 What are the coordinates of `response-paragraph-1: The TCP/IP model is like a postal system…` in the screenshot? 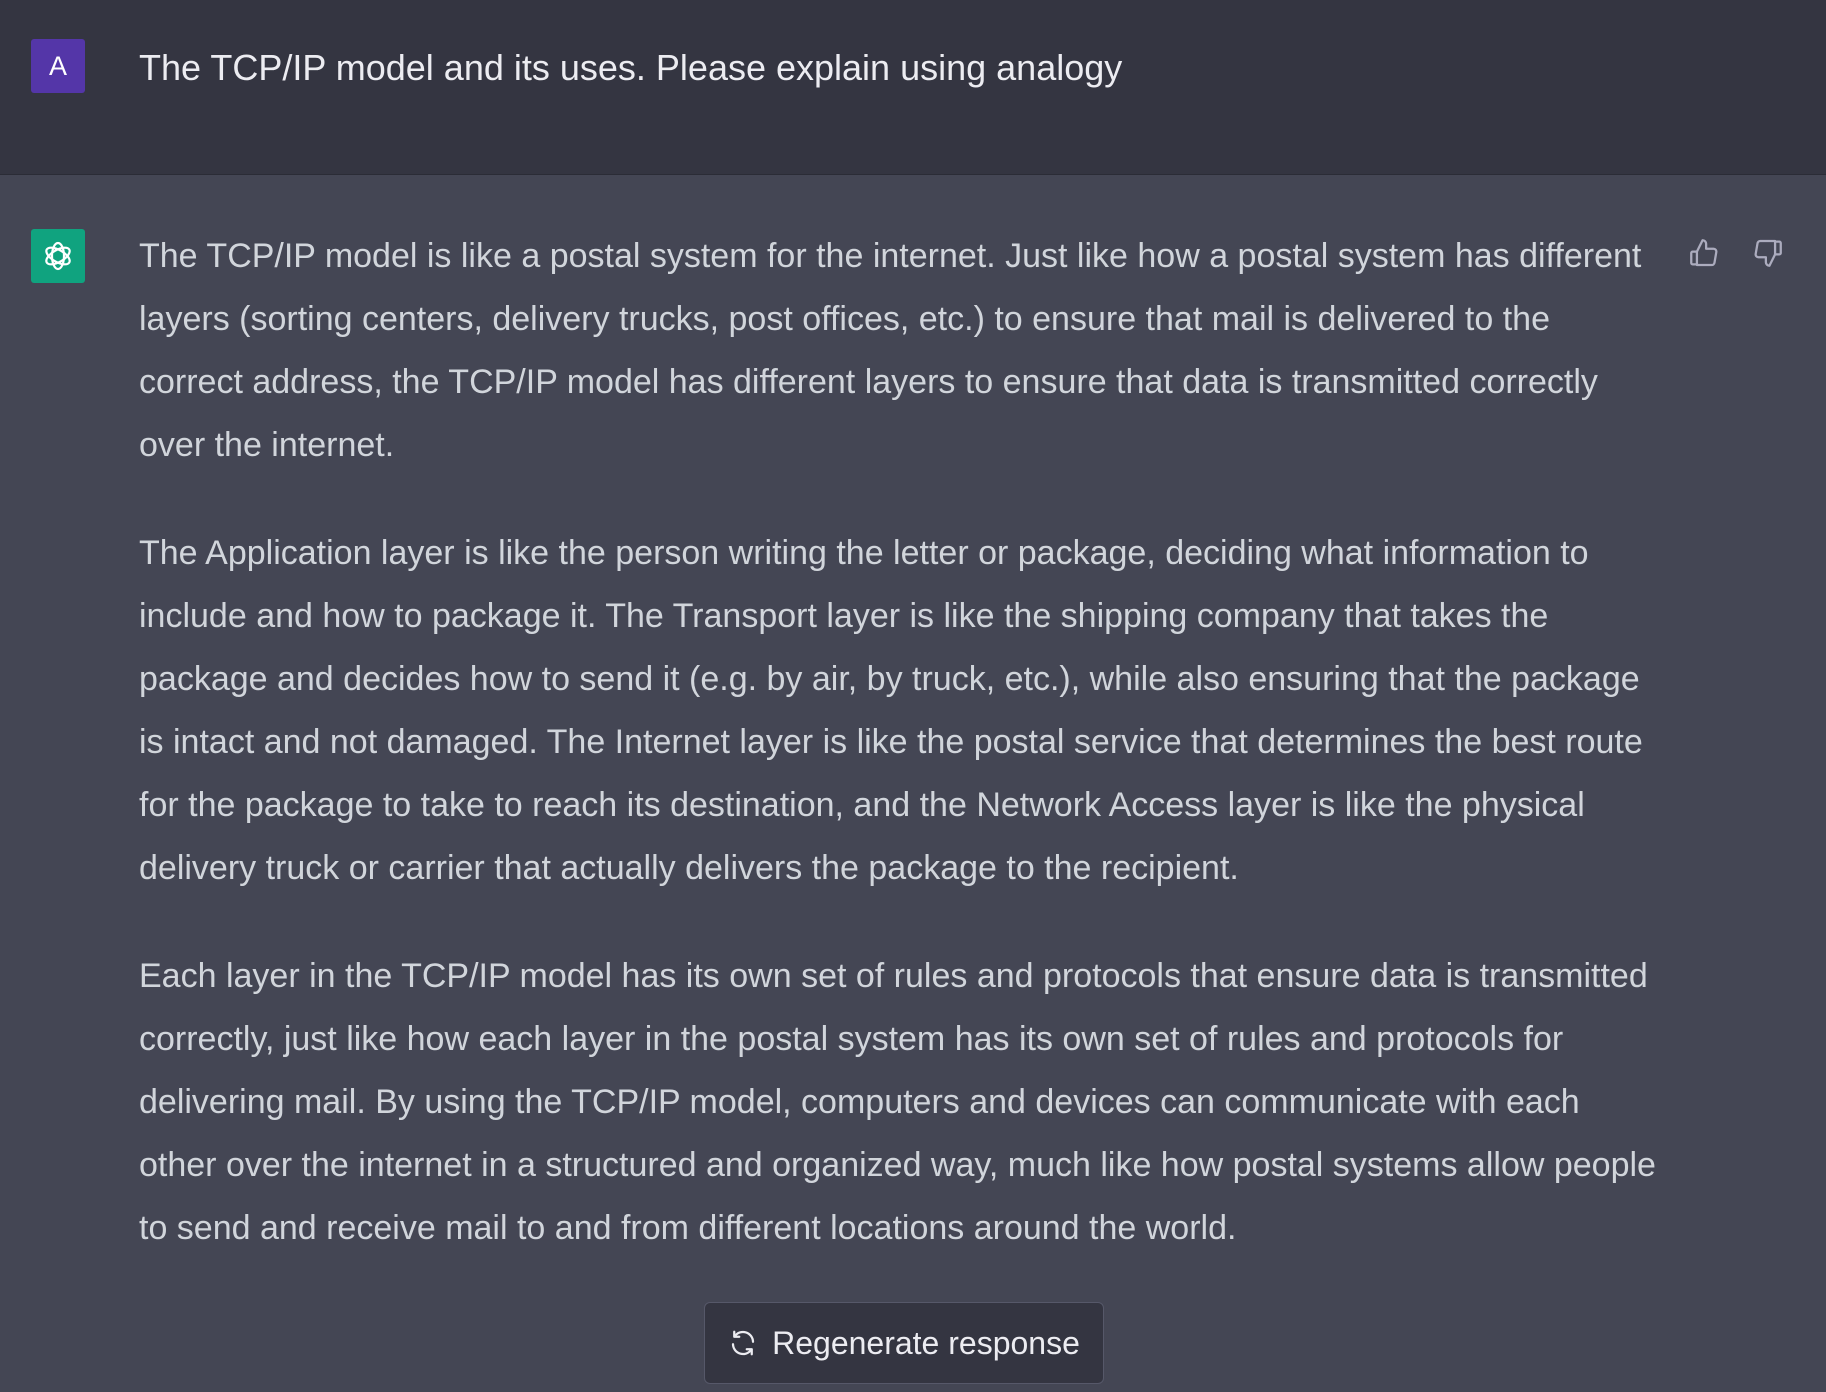 It's located at (890, 350).